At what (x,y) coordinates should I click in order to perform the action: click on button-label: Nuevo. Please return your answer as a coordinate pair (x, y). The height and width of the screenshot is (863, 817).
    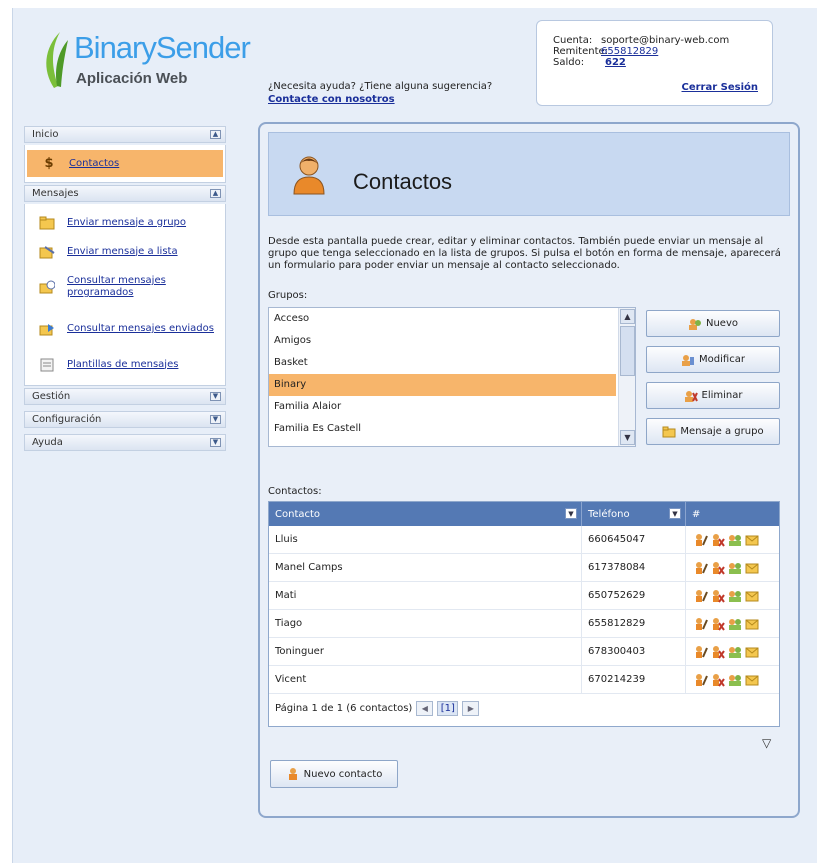
    Looking at the image, I should click on (721, 323).